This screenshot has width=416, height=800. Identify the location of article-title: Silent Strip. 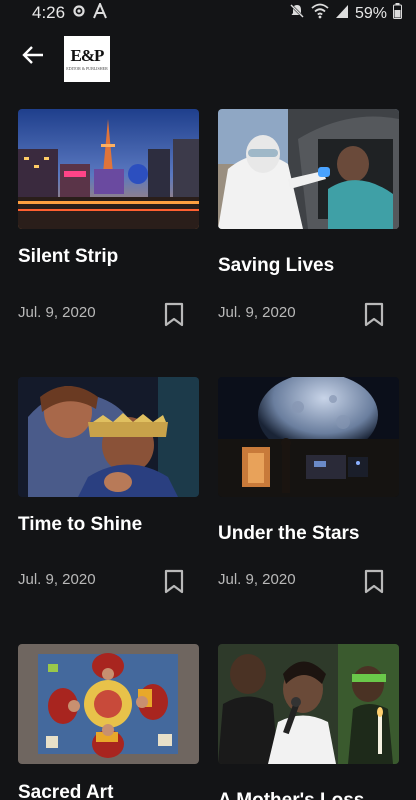
(68, 257).